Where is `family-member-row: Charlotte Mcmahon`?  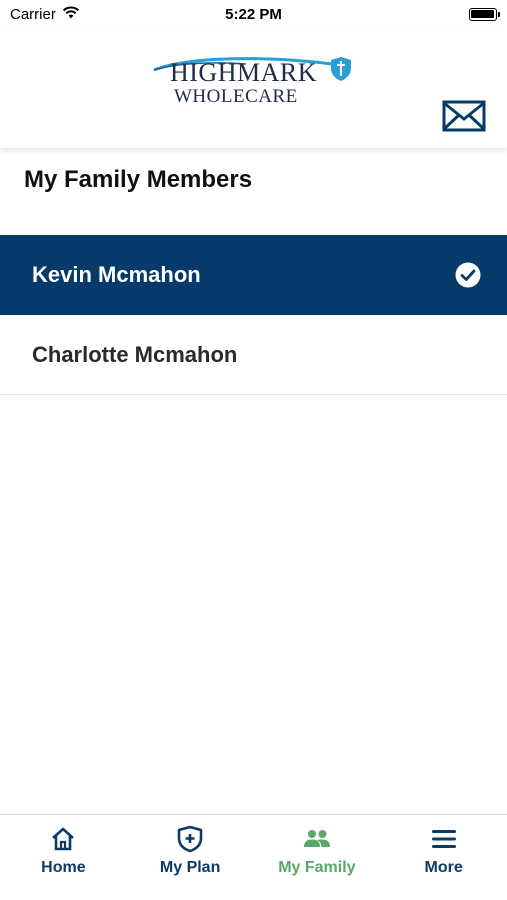
family-member-row: Charlotte Mcmahon is located at coordinates (253, 355).